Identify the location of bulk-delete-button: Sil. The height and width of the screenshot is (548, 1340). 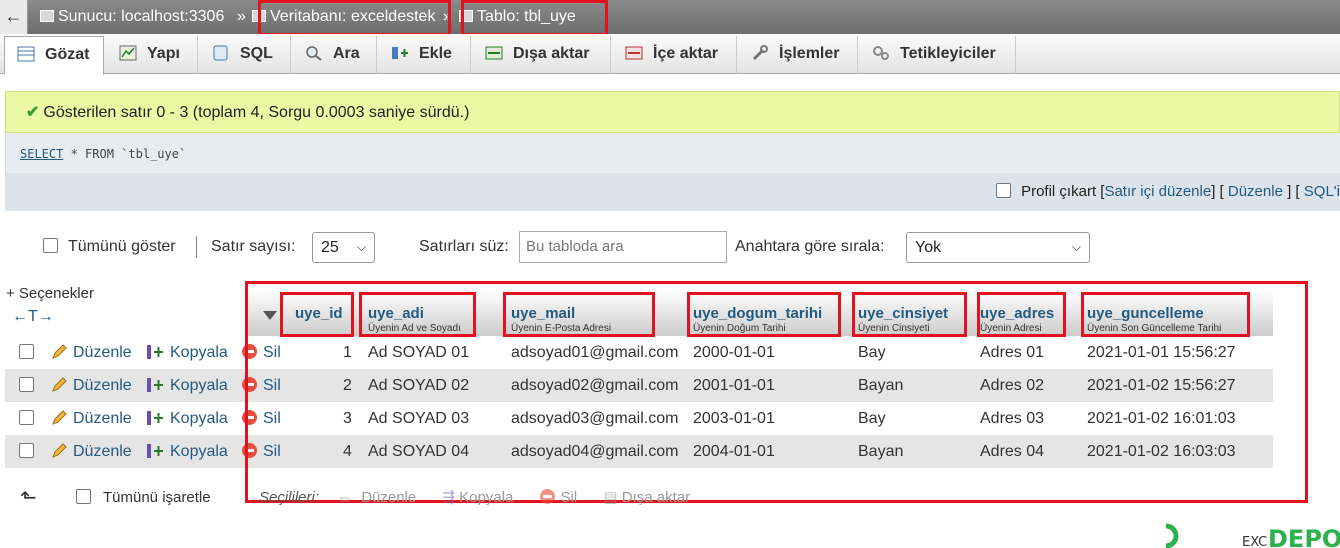
(558, 497).